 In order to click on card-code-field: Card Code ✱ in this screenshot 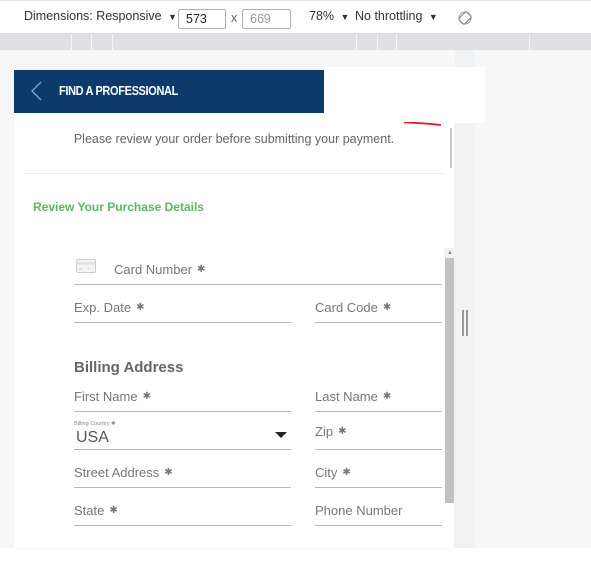, I will do `click(378, 307)`.